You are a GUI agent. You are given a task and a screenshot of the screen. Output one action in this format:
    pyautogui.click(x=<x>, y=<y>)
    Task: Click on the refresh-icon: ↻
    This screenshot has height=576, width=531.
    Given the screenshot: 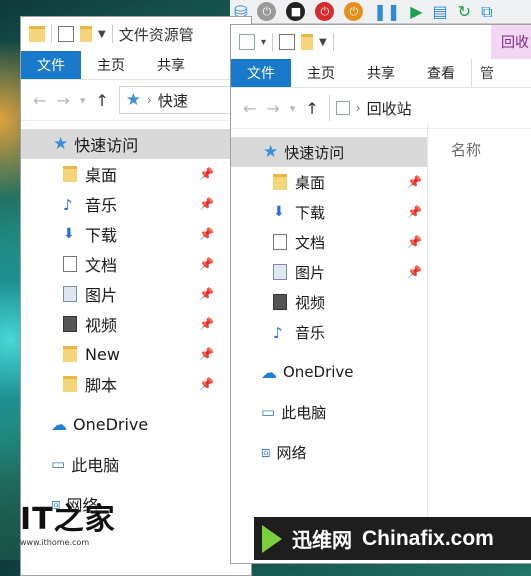 What is the action you would take?
    pyautogui.click(x=464, y=11)
    